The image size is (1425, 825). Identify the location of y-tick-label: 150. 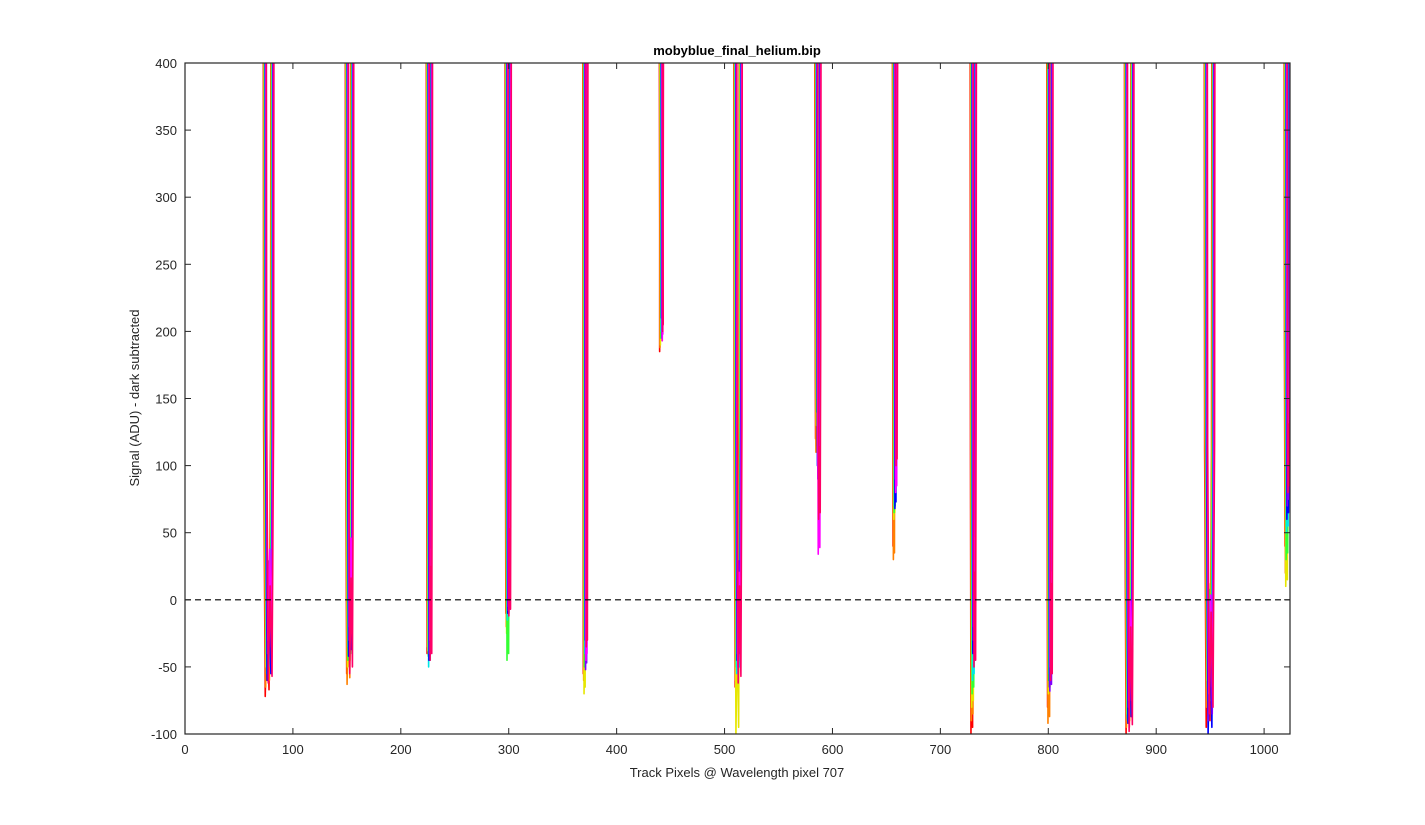
(166, 399).